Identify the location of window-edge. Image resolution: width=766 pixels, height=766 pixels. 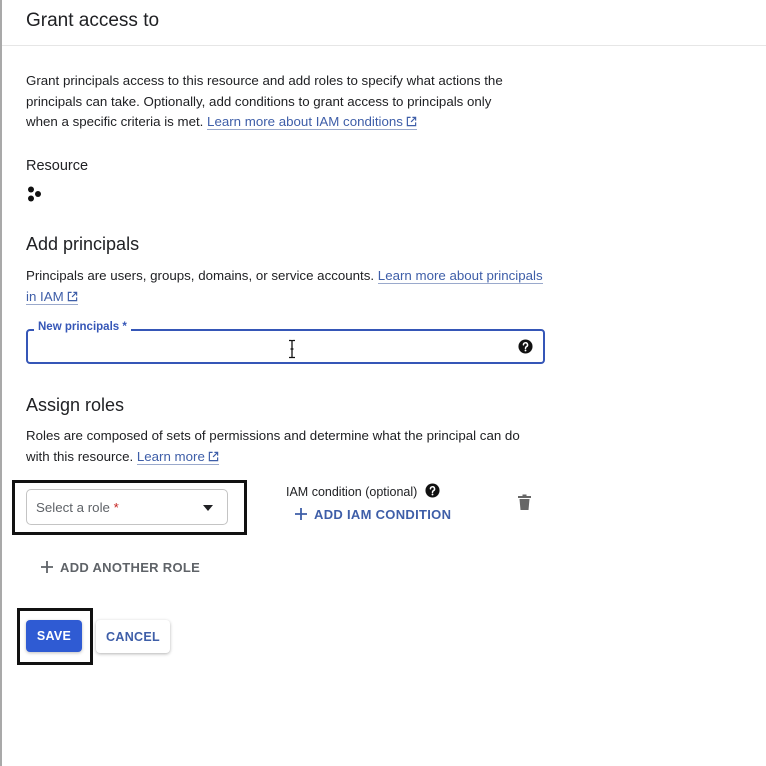
(1, 383).